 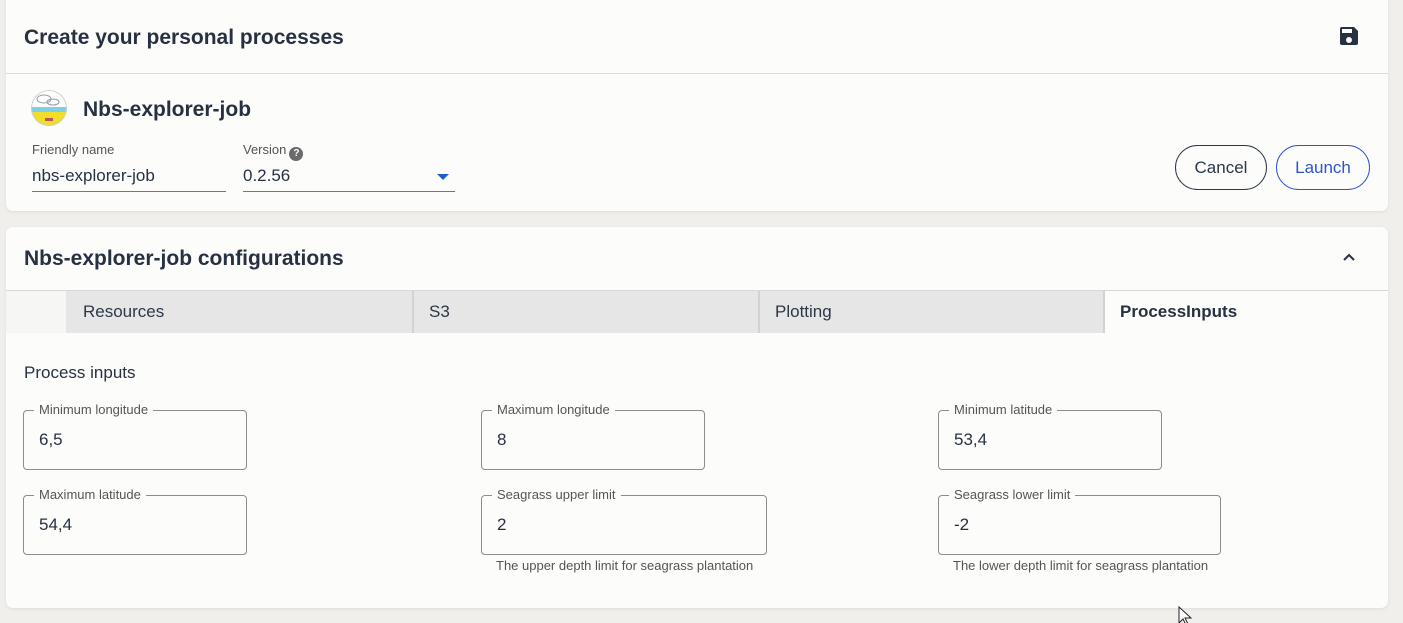 I want to click on tab-plotting: Plotting, so click(x=930, y=312).